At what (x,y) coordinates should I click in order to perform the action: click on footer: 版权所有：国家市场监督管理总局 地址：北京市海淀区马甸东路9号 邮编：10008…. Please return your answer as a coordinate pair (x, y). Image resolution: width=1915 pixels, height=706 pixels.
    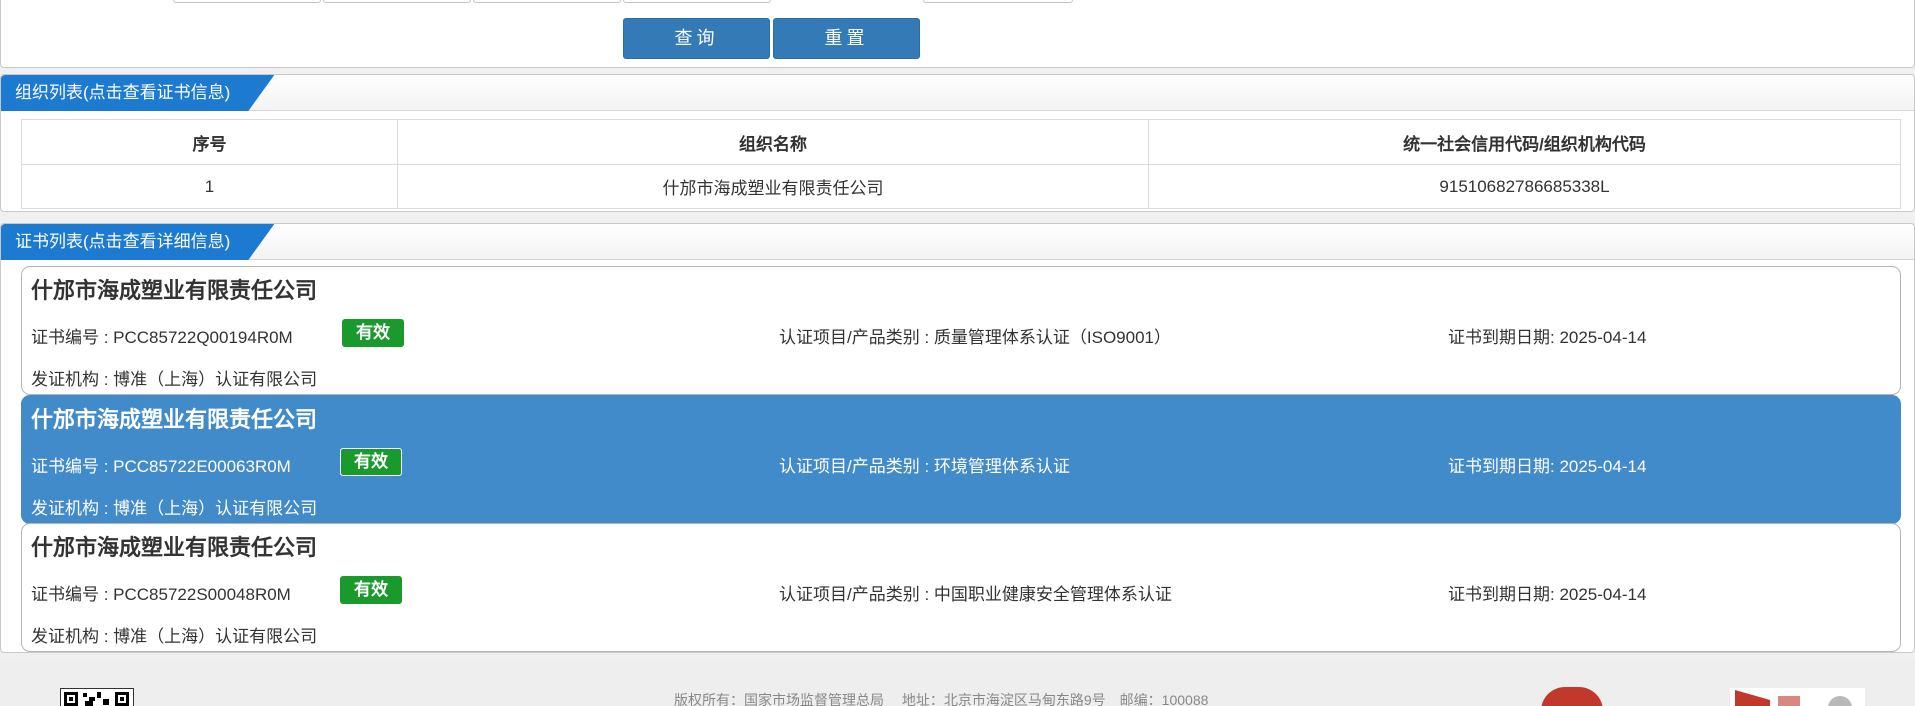
    Looking at the image, I should click on (957, 683).